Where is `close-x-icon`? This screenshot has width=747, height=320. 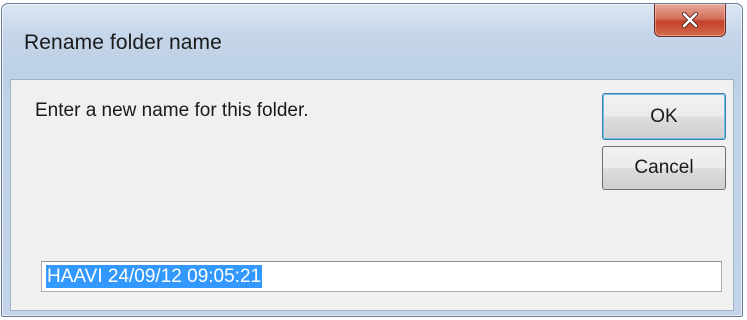 close-x-icon is located at coordinates (690, 20).